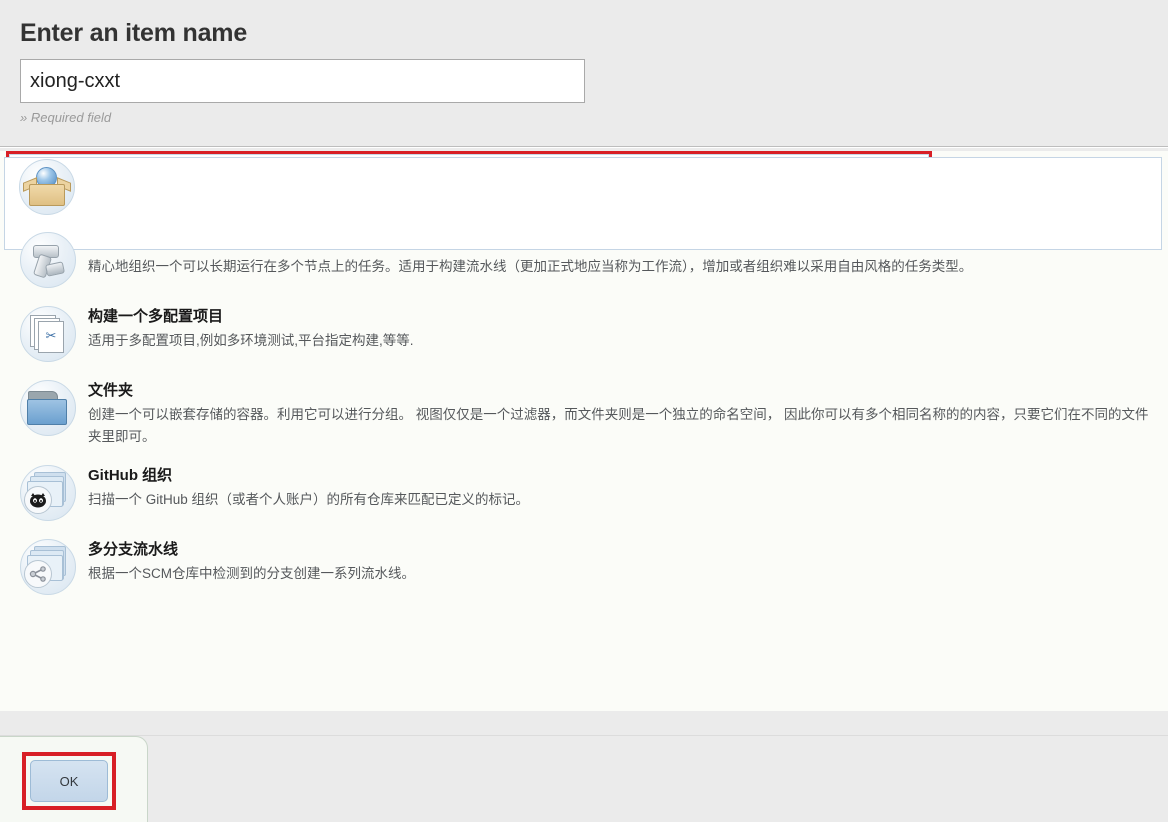 The width and height of the screenshot is (1168, 822). What do you see at coordinates (620, 561) in the screenshot?
I see `item-type-text: 多分支流水线 根据一个SCM仓库中检测到的分支创建一系列流水线。` at bounding box center [620, 561].